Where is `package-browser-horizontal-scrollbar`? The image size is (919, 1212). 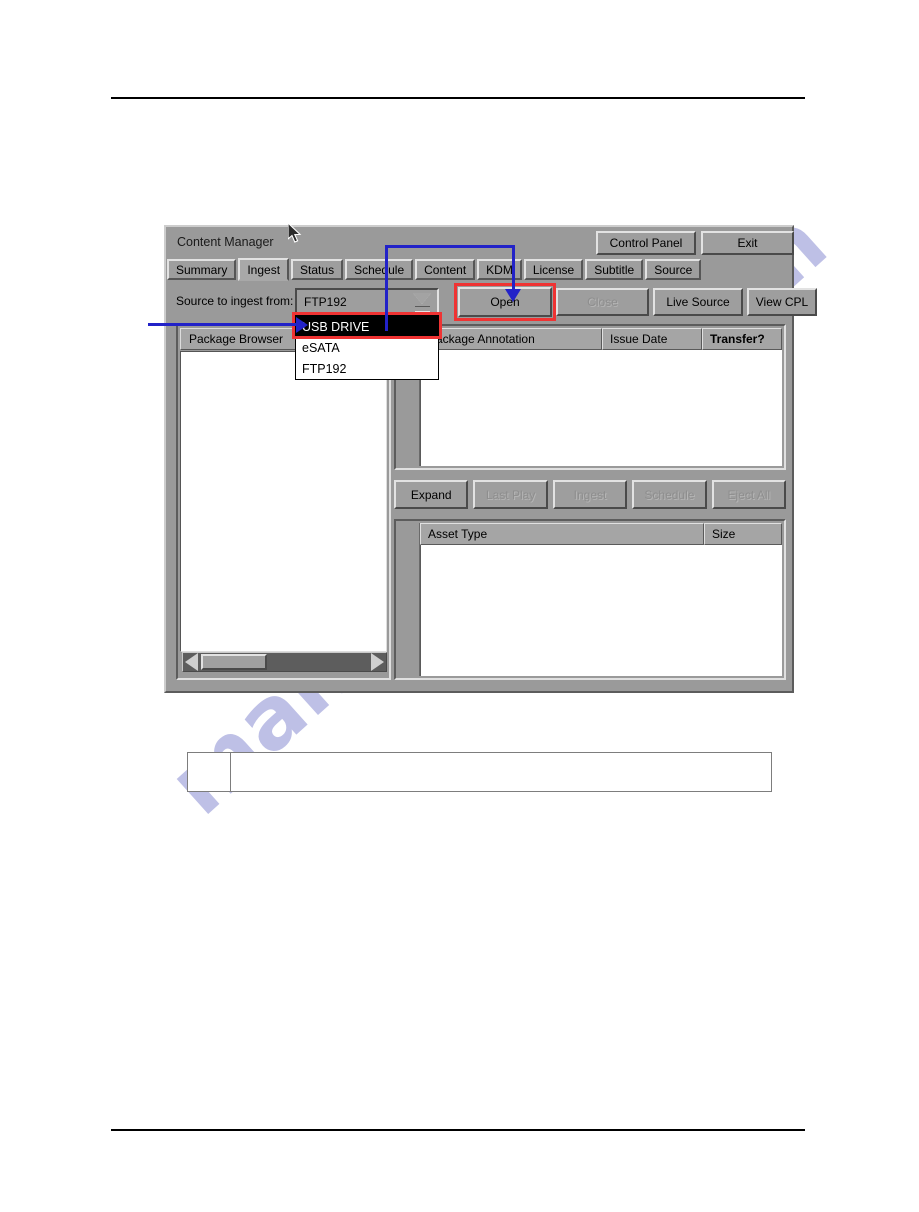
package-browser-horizontal-scrollbar is located at coordinates (284, 662).